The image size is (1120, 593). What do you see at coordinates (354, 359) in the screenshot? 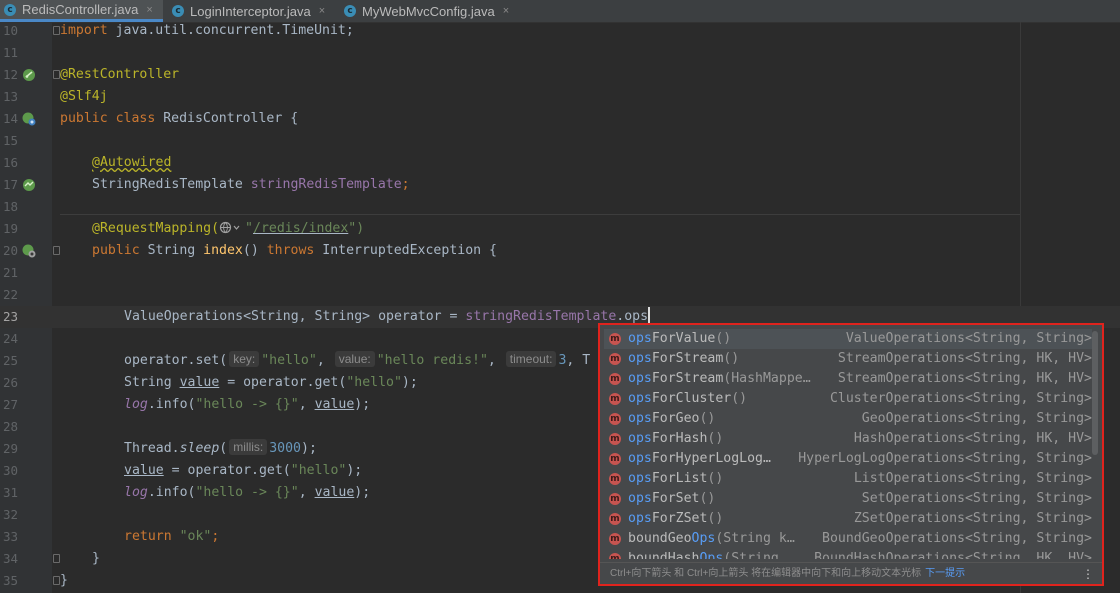
I see `param-hint: value:` at bounding box center [354, 359].